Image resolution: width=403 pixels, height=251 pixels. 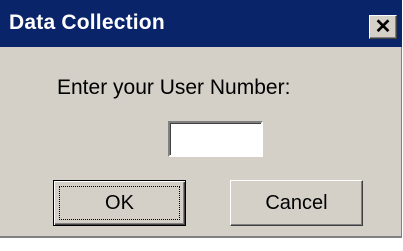 I want to click on ok-button: OK, so click(x=119, y=203).